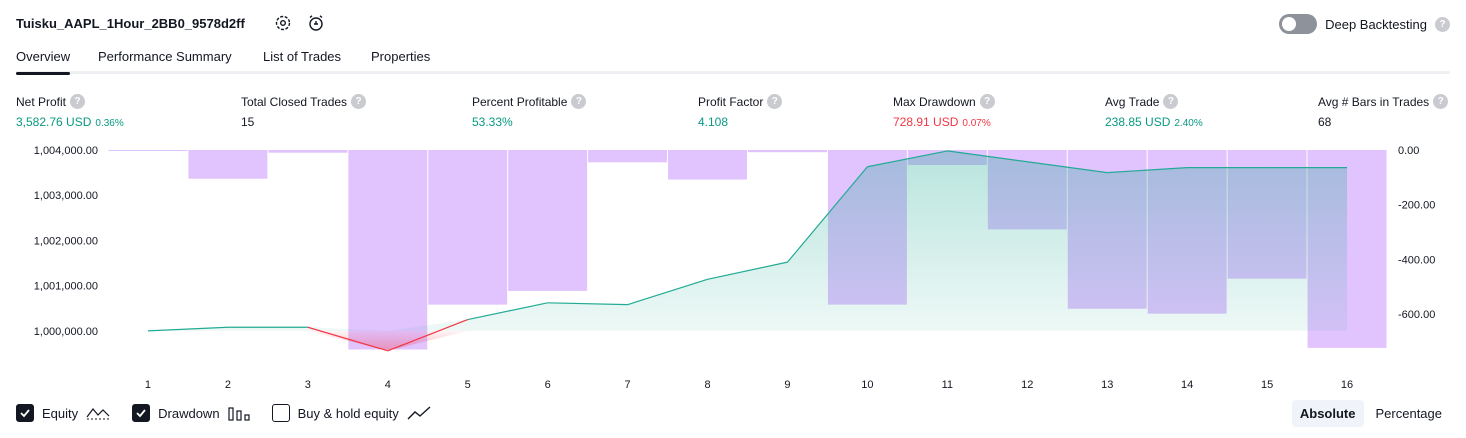 The image size is (1466, 438). I want to click on buy-hold-checkbox, so click(280, 413).